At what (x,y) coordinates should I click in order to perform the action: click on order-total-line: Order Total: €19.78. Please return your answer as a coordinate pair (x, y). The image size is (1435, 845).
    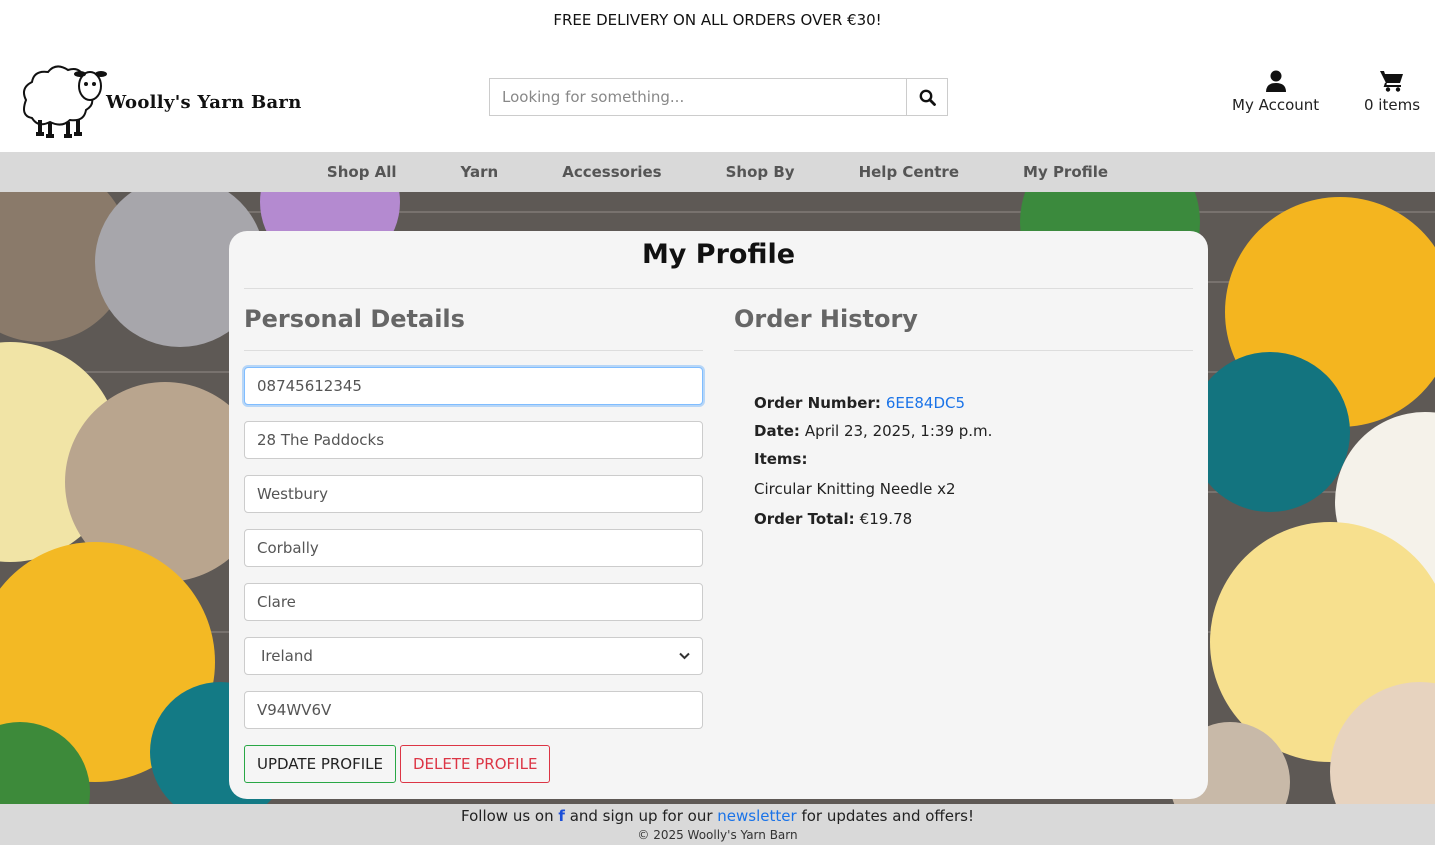
    Looking at the image, I should click on (963, 519).